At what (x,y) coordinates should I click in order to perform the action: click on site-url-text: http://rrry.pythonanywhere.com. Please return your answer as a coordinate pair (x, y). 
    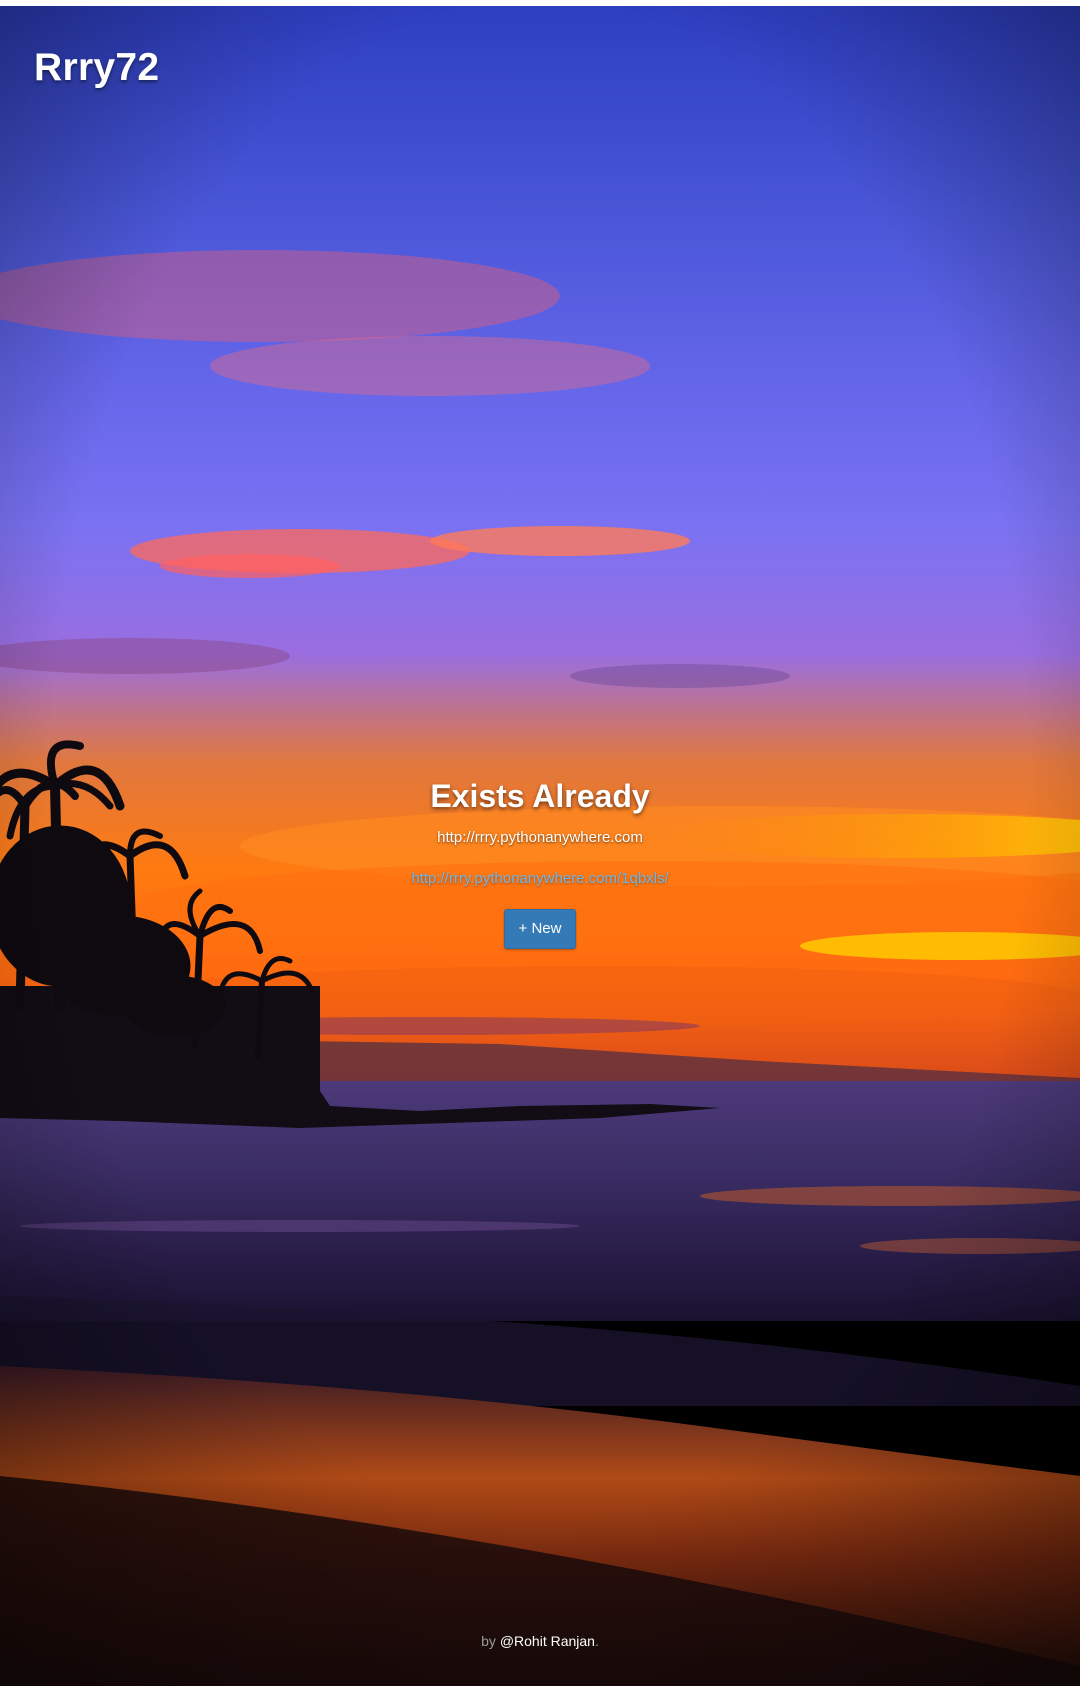
    Looking at the image, I should click on (540, 837).